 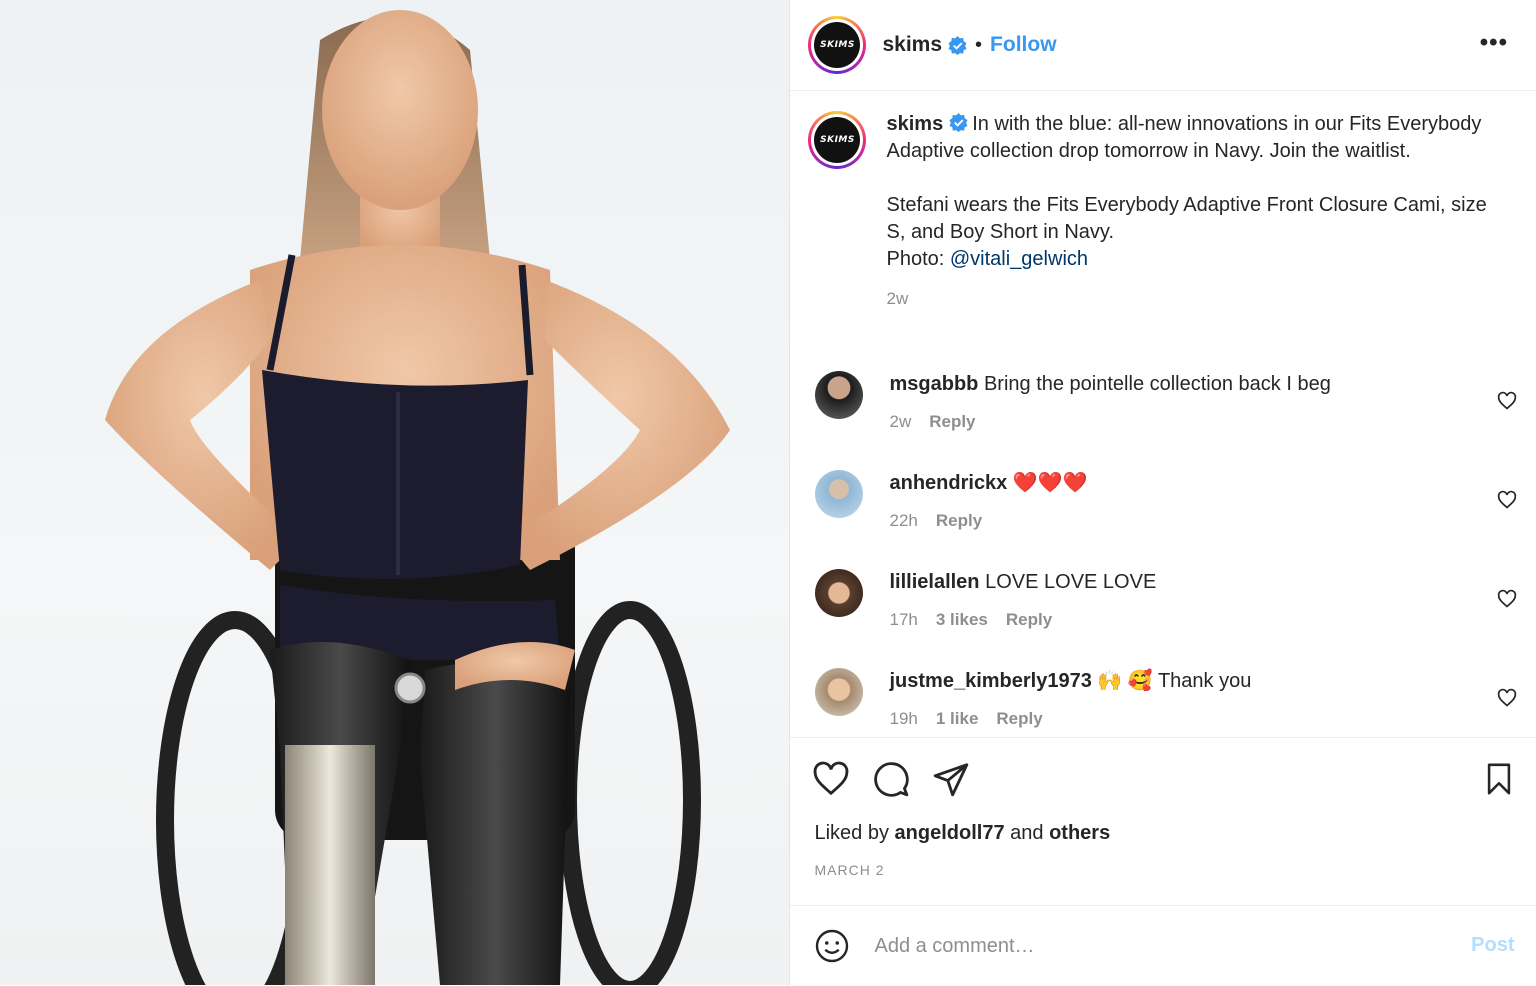 I want to click on post-date: MARCH 2, so click(x=849, y=870).